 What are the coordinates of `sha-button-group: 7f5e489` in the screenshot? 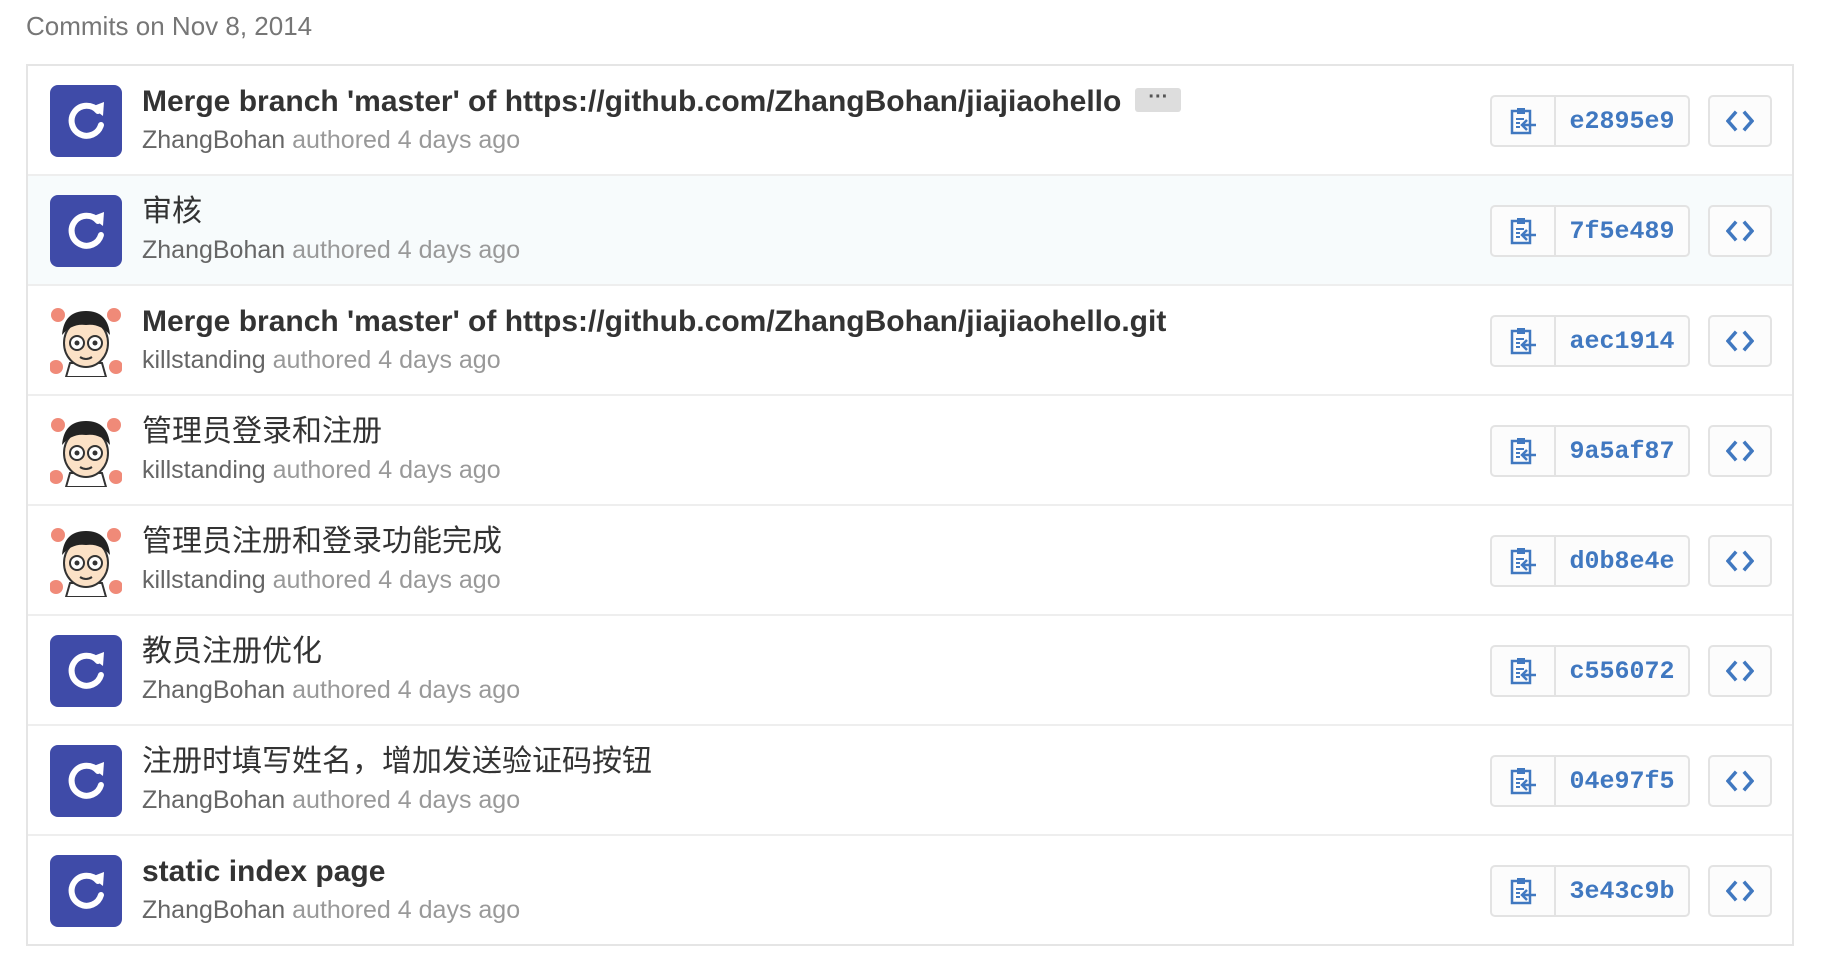 It's located at (1590, 231).